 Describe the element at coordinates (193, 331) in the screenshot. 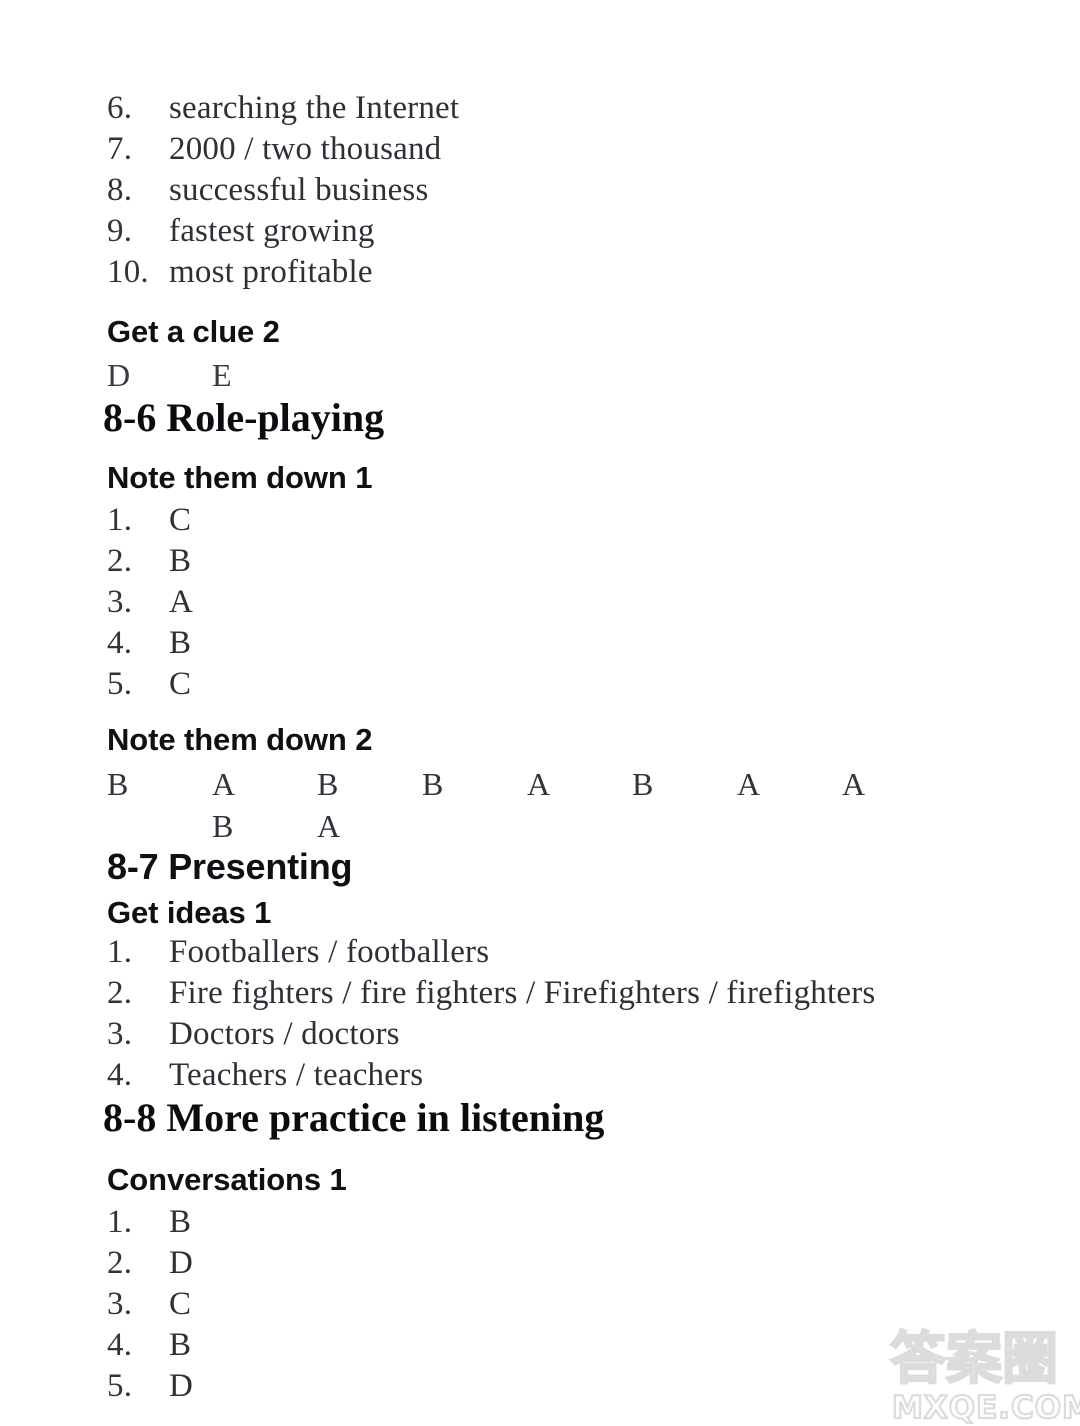

I see `heading-get-a-clue-2: Get a clue 2` at that location.